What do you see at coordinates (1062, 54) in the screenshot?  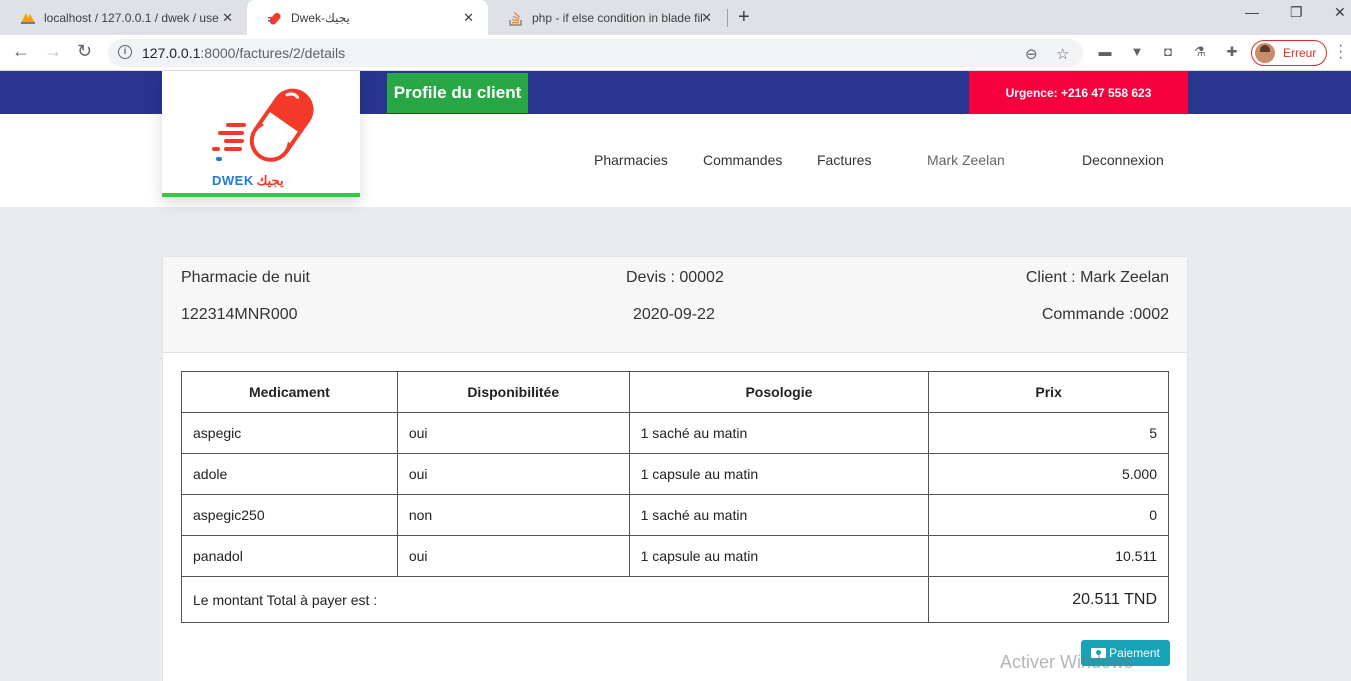 I see `bookmark-star-icon: ☆` at bounding box center [1062, 54].